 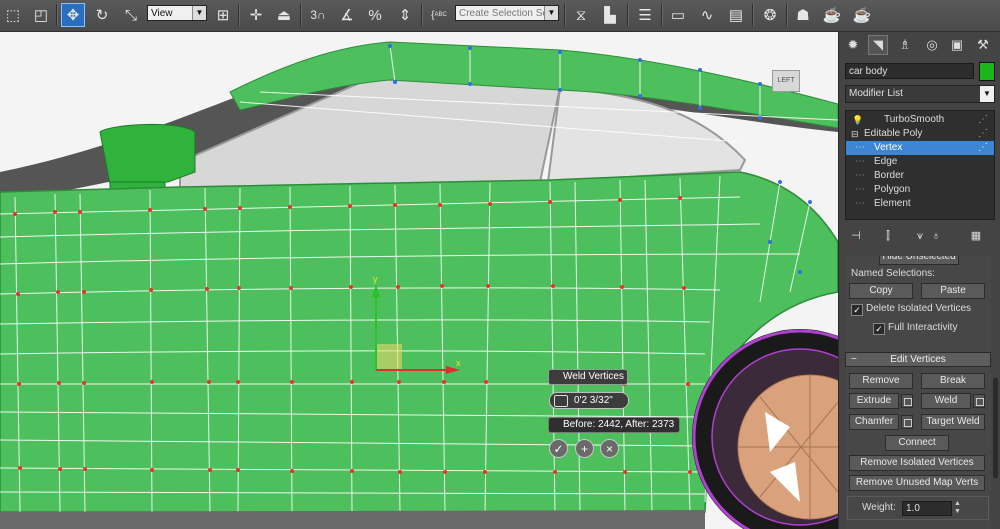 What do you see at coordinates (932, 45) in the screenshot?
I see `motion-tab-icon: ◎` at bounding box center [932, 45].